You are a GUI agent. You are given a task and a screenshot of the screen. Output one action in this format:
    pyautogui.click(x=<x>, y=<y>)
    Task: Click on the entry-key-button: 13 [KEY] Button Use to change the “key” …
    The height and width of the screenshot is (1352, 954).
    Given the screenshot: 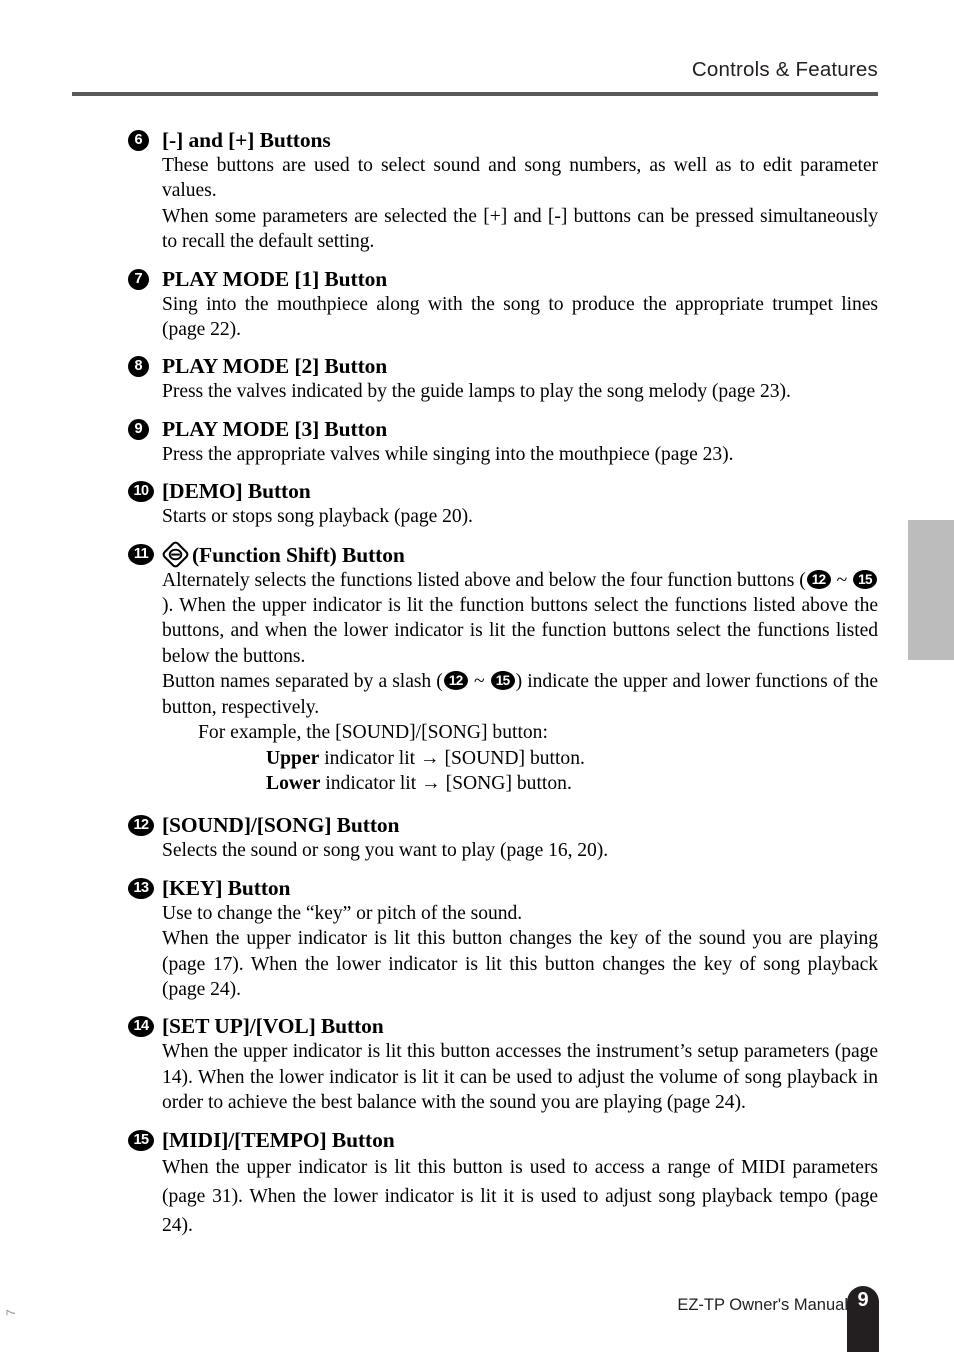 What is the action you would take?
    pyautogui.click(x=503, y=939)
    